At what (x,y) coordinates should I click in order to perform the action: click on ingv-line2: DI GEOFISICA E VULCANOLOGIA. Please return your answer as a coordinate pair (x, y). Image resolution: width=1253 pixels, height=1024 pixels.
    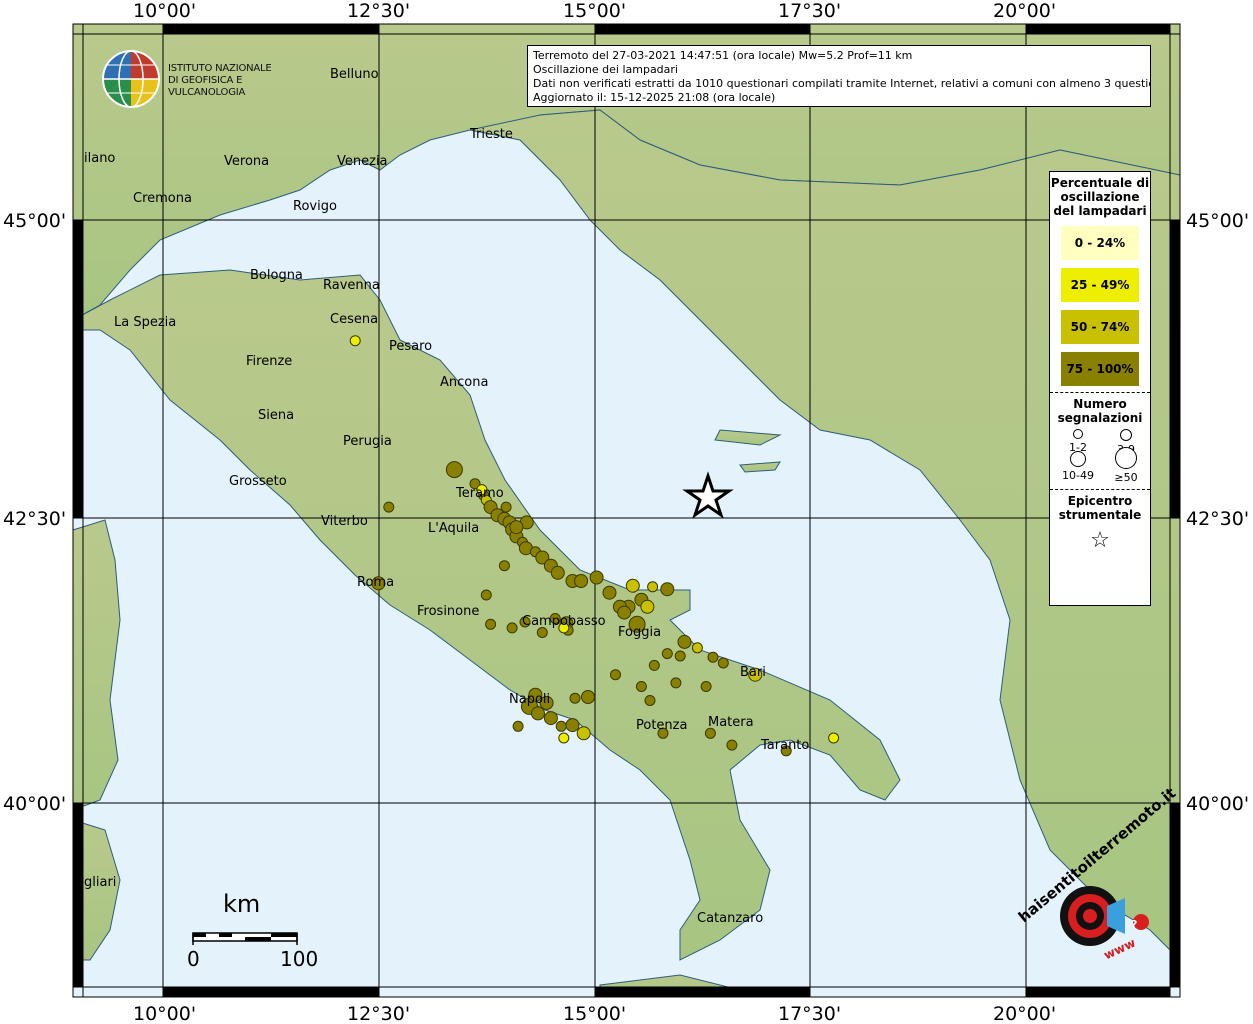
    Looking at the image, I should click on (207, 86).